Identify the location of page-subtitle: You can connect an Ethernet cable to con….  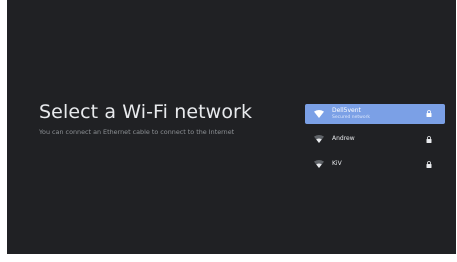
(137, 132).